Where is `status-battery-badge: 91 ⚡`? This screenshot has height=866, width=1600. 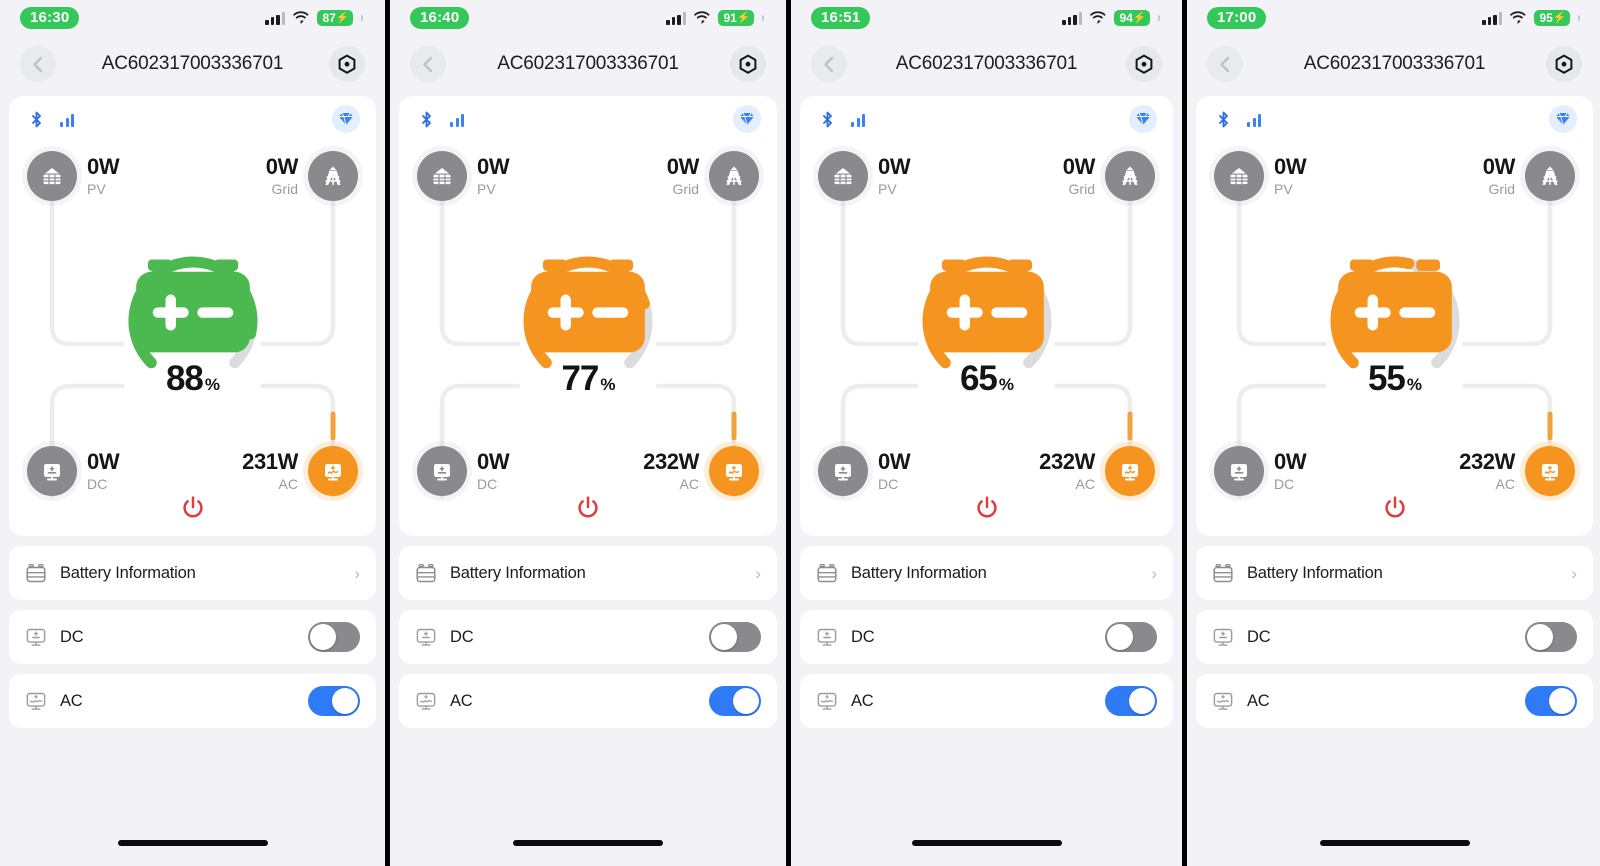
status-battery-badge: 91 ⚡ is located at coordinates (736, 18).